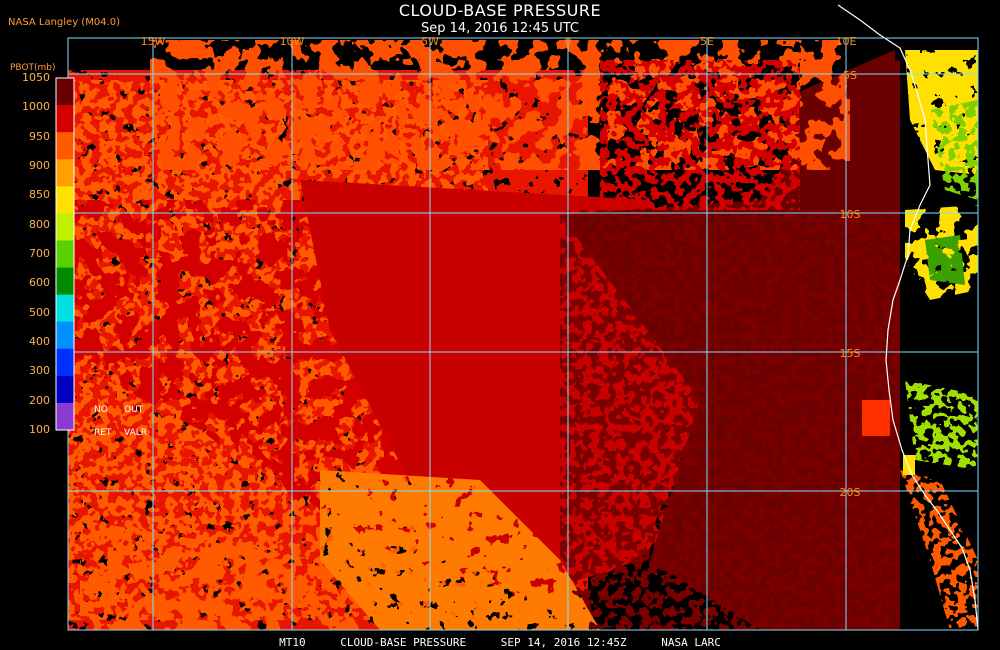 The image size is (1000, 650). I want to click on colorbar-tick-label: 700, so click(39, 253).